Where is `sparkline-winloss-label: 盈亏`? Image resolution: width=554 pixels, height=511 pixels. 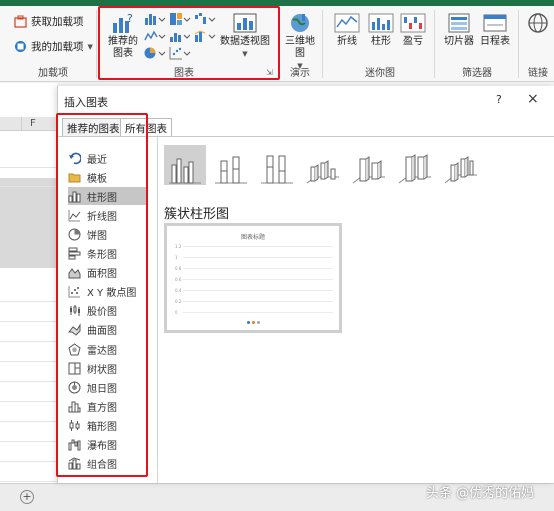 sparkline-winloss-label: 盈亏 is located at coordinates (413, 41).